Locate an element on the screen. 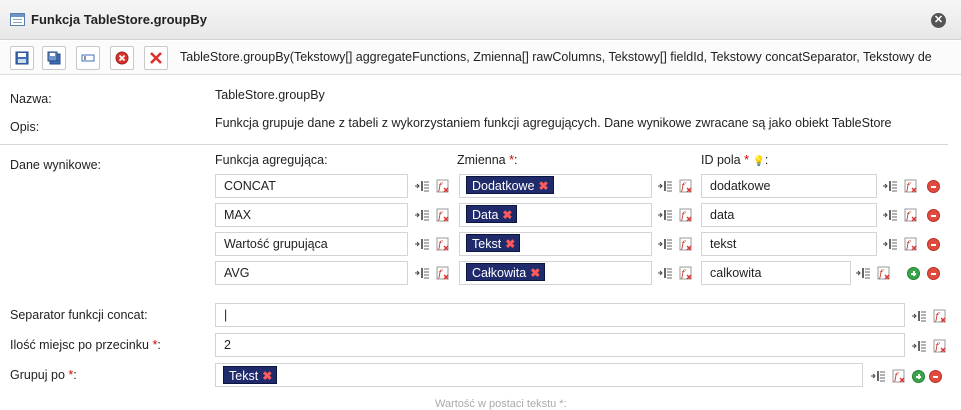 The width and height of the screenshot is (961, 410). required-mark: * is located at coordinates (746, 160).